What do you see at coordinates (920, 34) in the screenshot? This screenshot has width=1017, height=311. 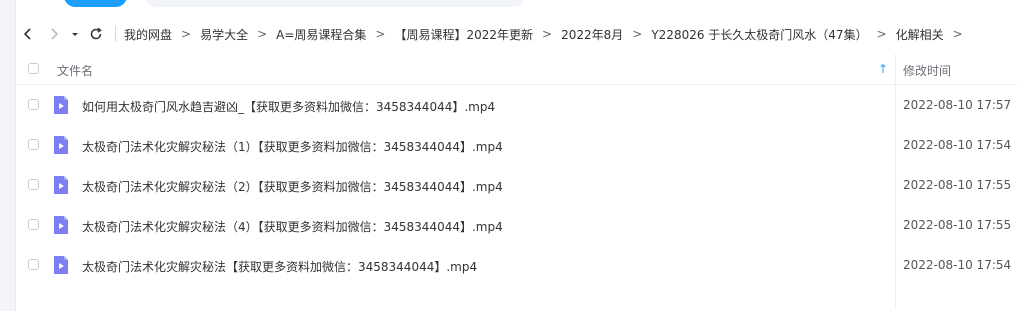 I see `breadcrumb-item-current: 化解相关` at bounding box center [920, 34].